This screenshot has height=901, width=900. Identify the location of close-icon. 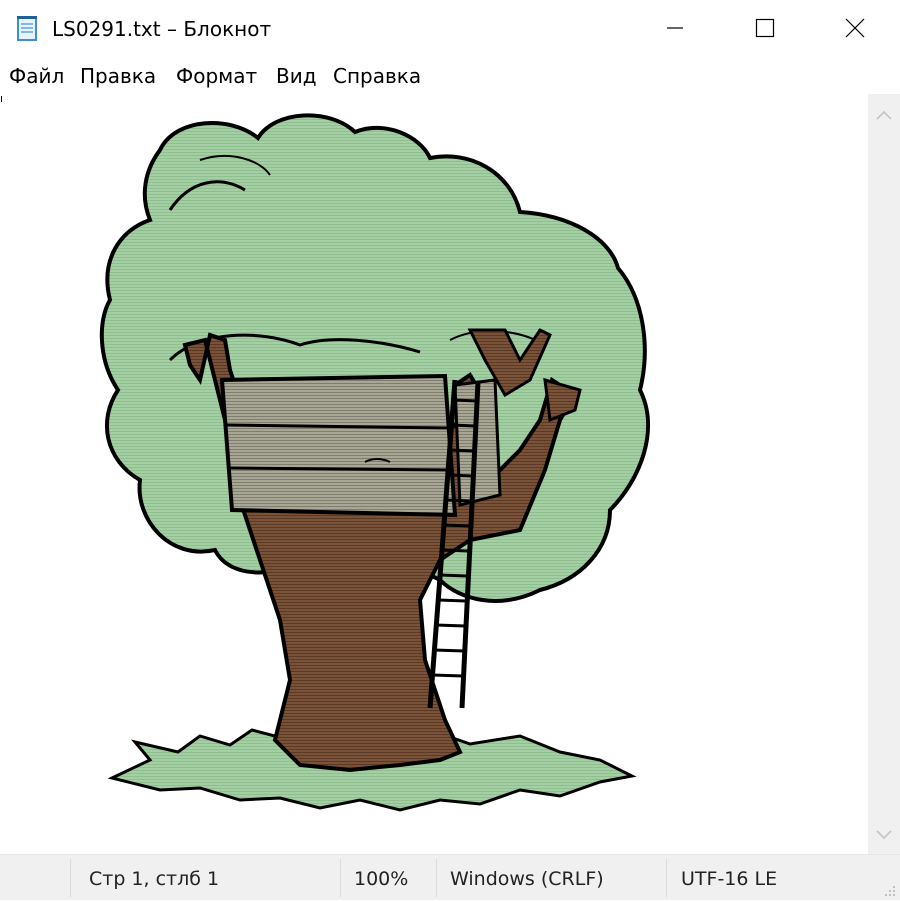
(855, 30).